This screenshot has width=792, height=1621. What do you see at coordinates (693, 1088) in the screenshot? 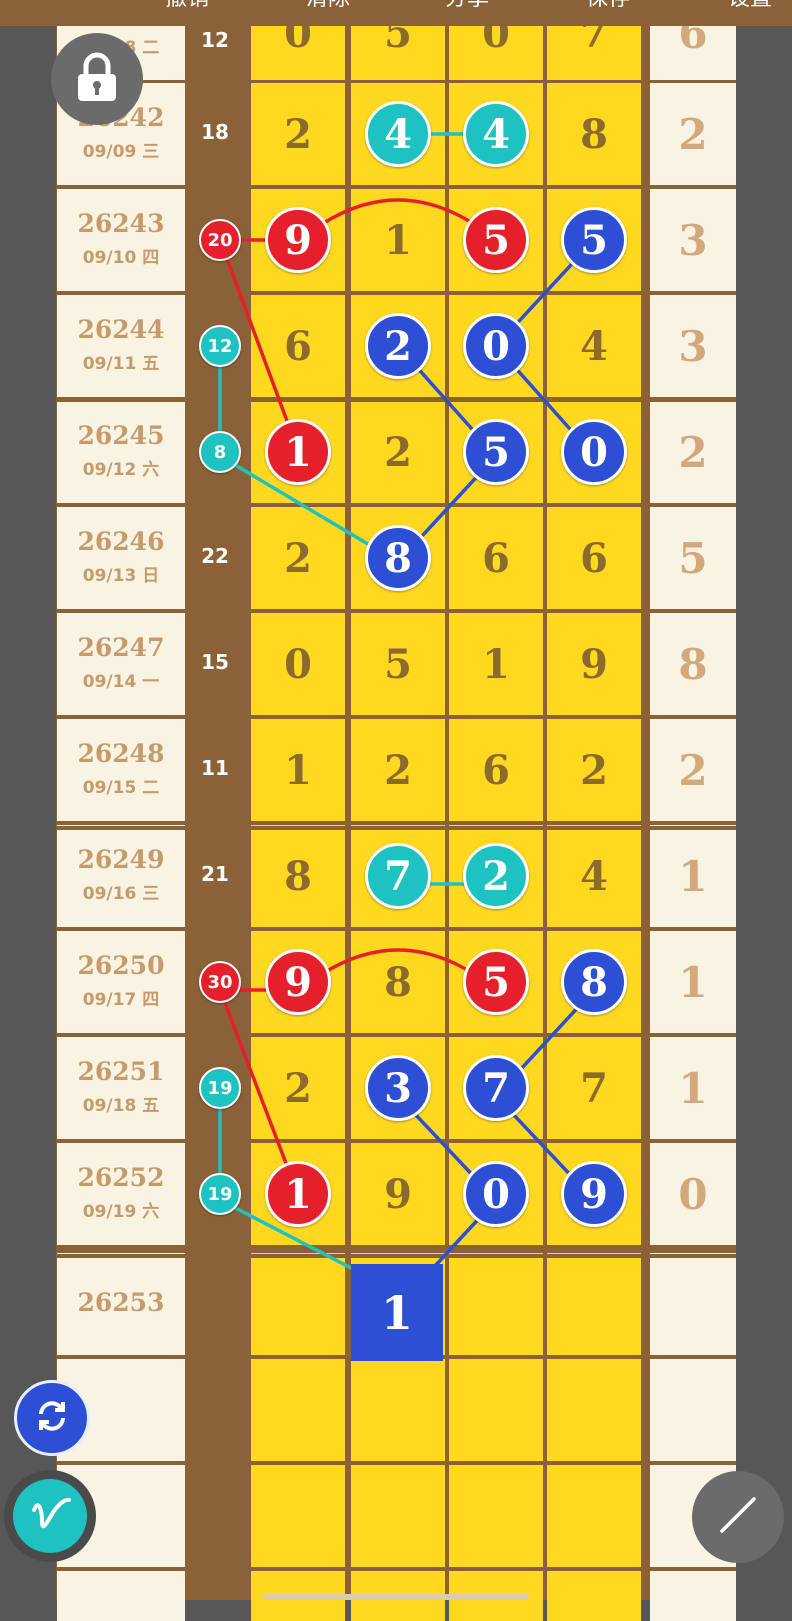
I see `extra-value: 1` at bounding box center [693, 1088].